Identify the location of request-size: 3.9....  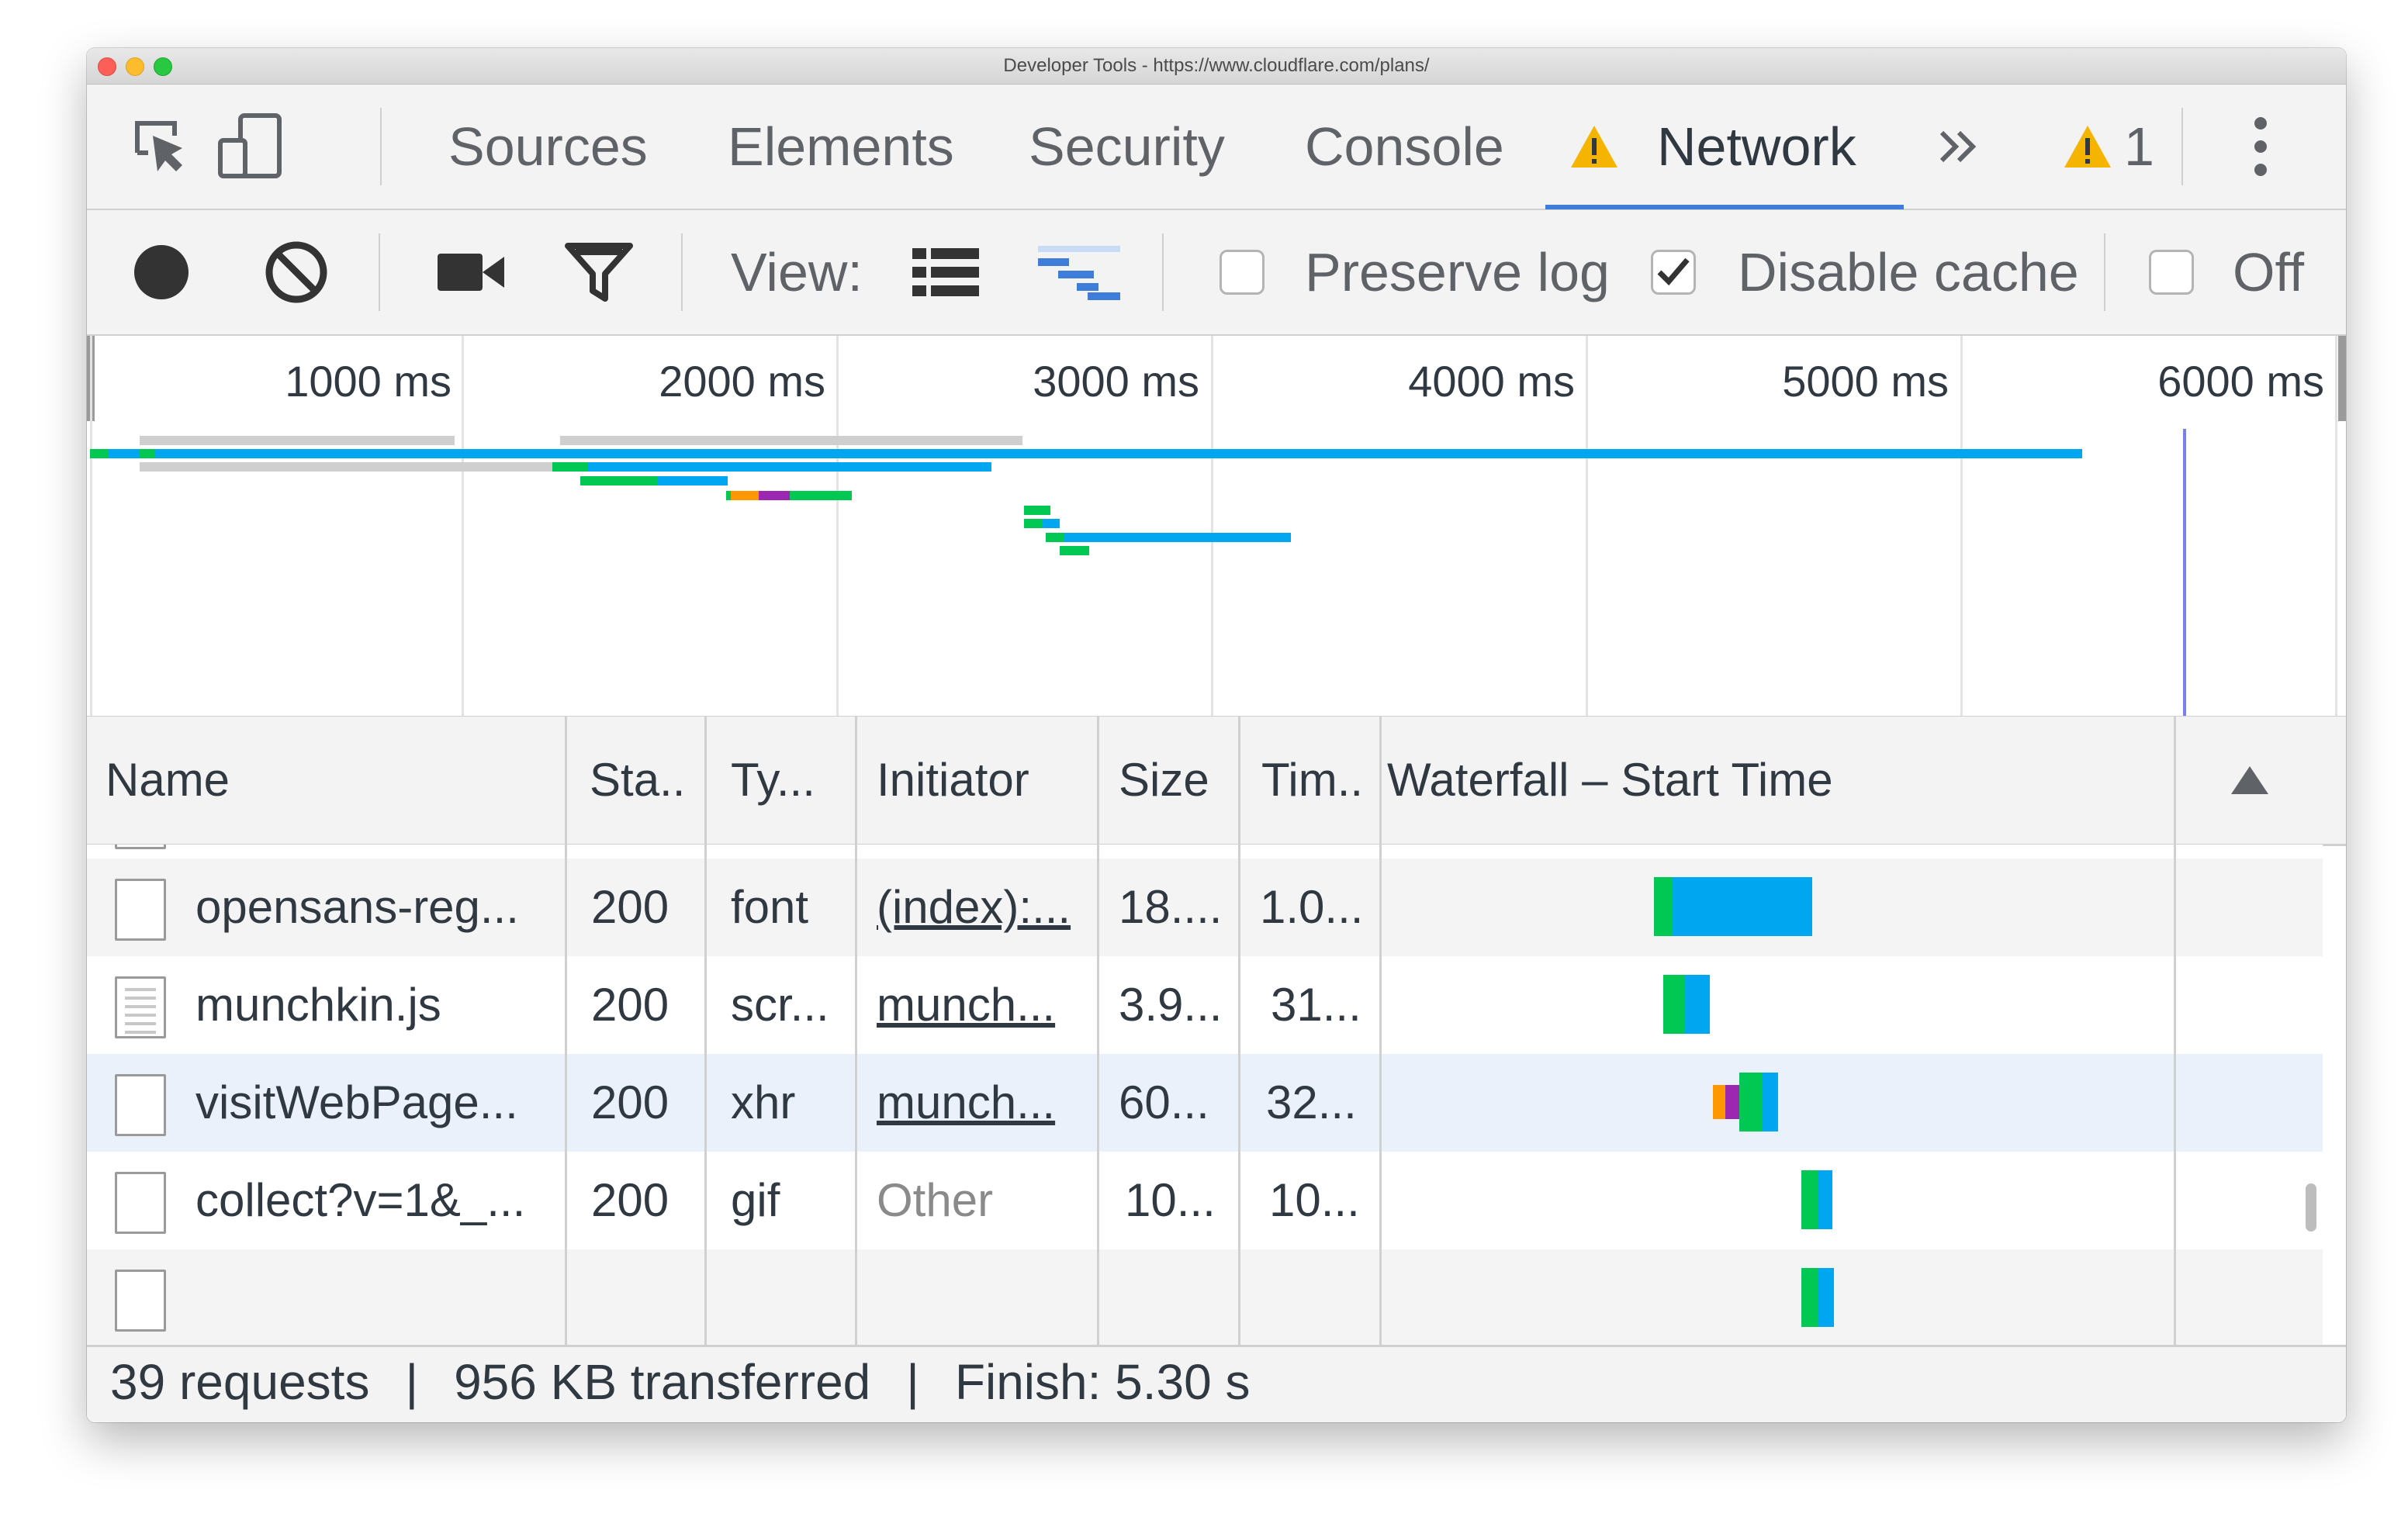
(1171, 1005).